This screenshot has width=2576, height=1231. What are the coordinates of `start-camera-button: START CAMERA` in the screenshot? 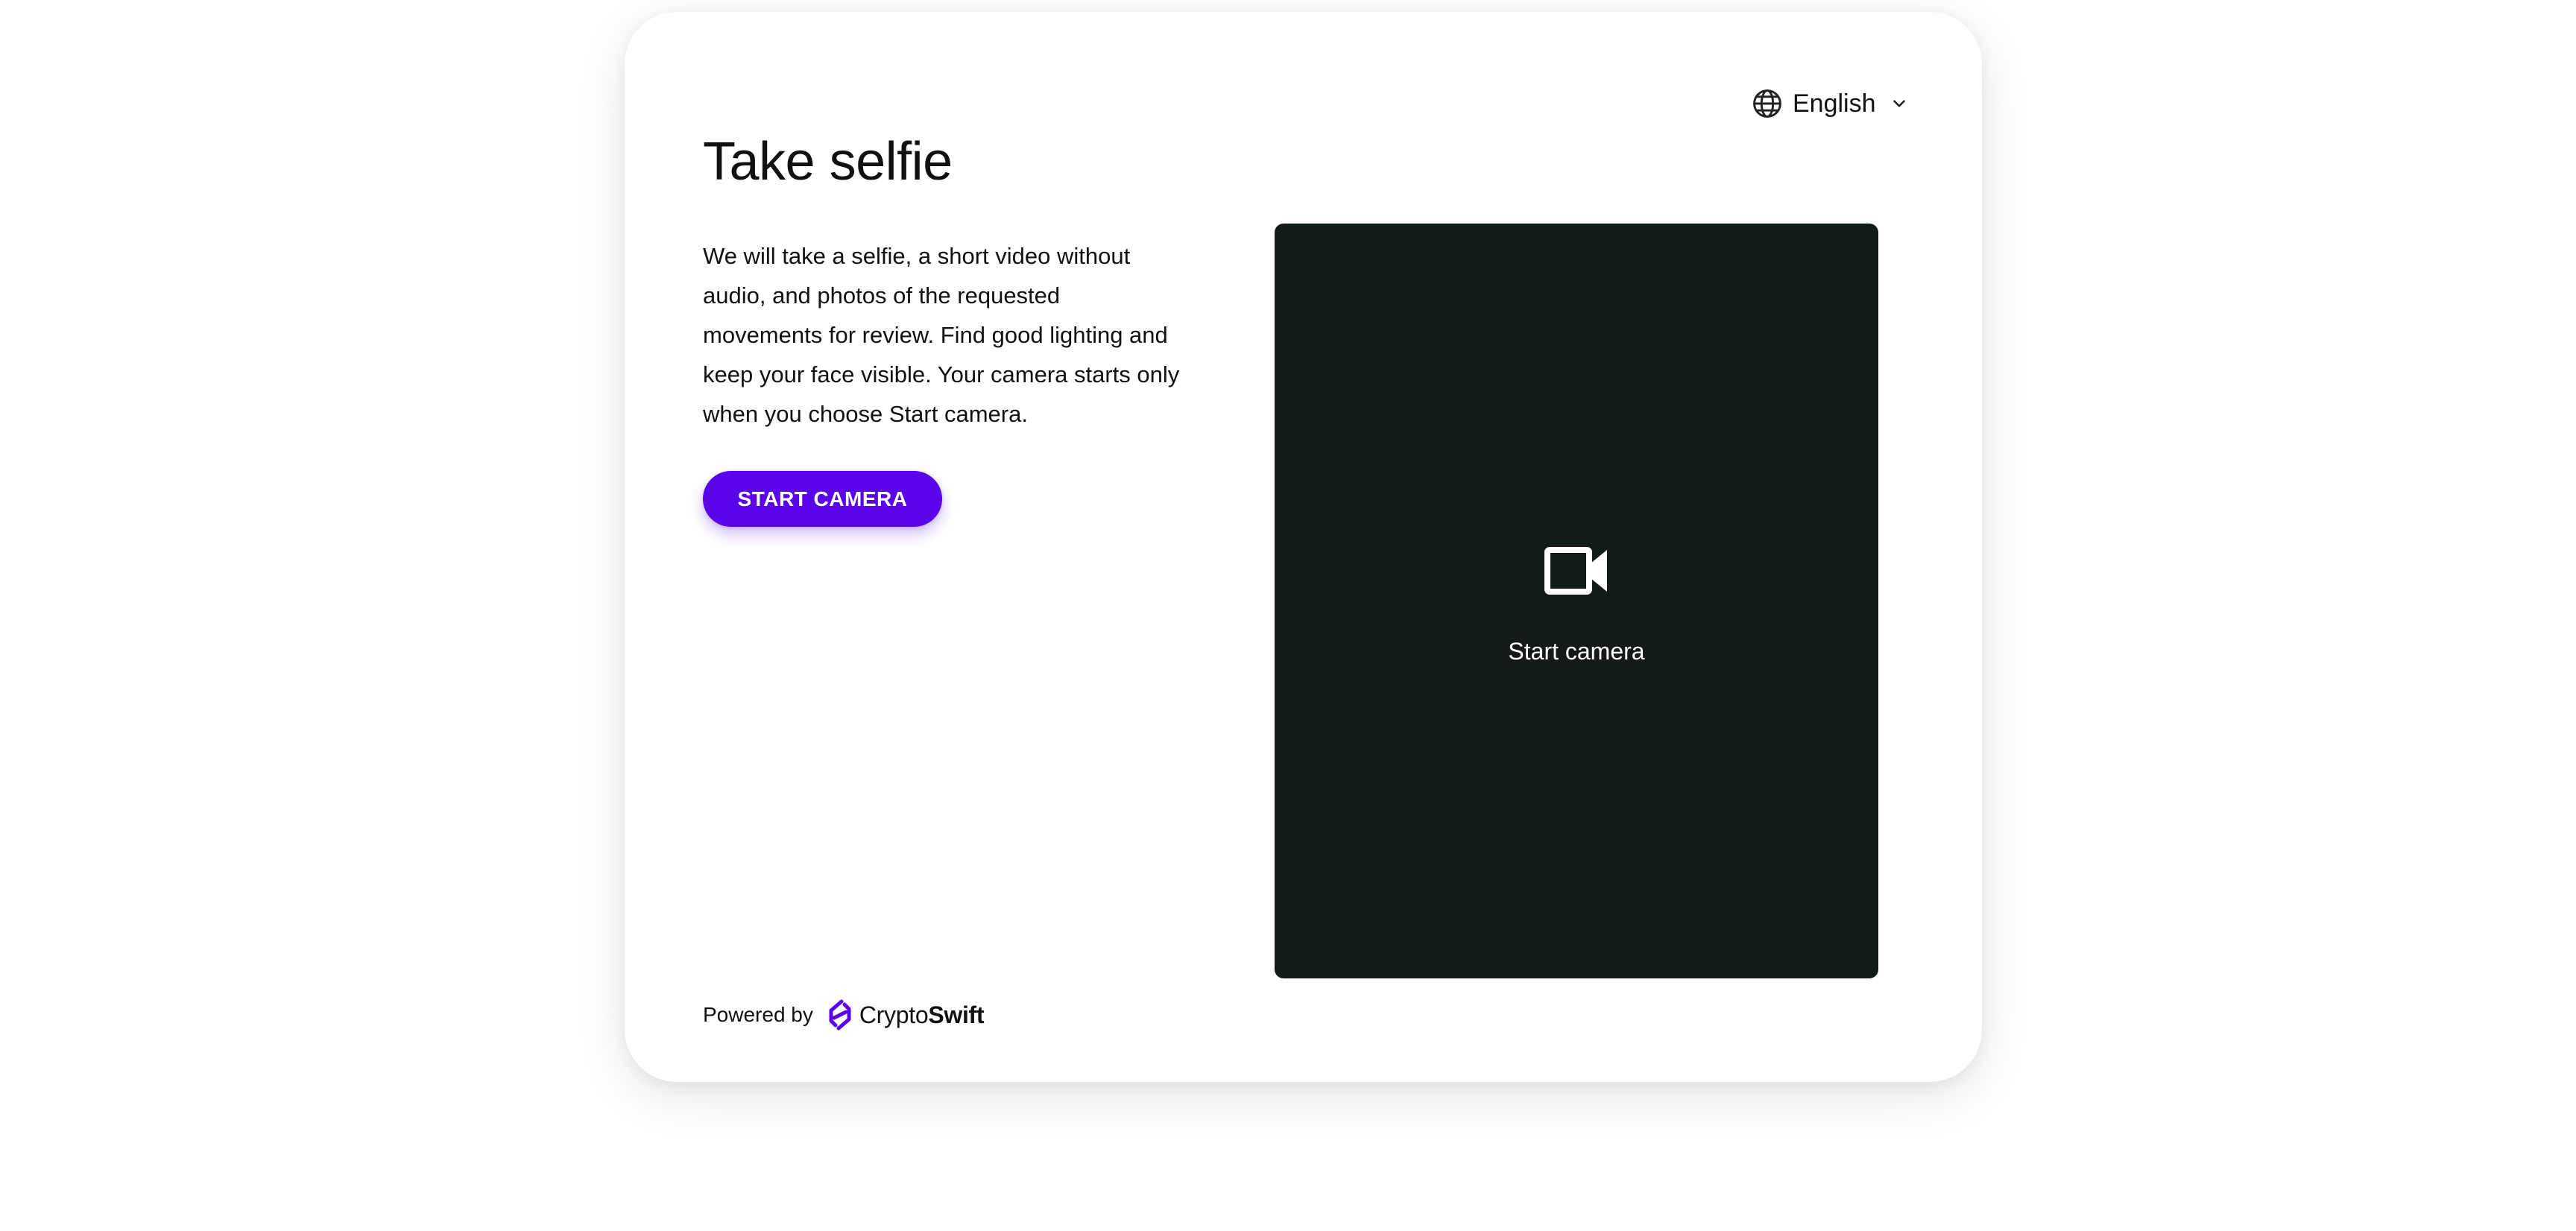 It's located at (822, 499).